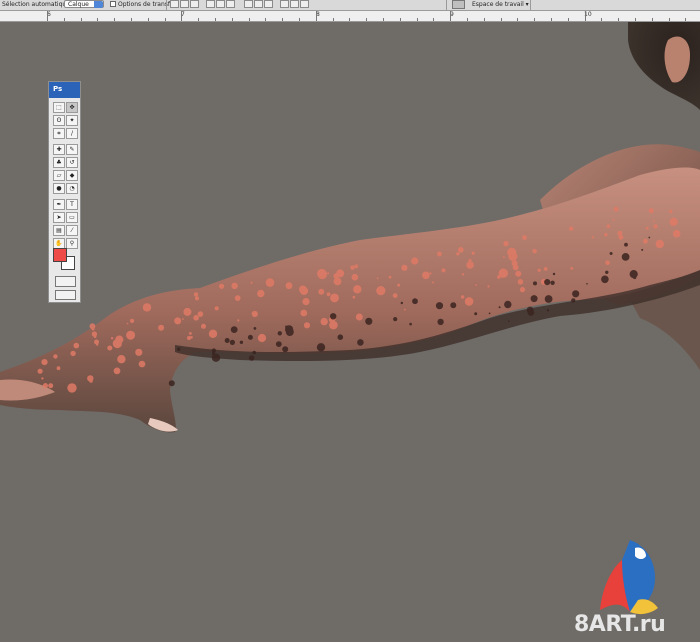 This screenshot has height=642, width=700. What do you see at coordinates (184, 4) in the screenshot?
I see `align-middle-icon` at bounding box center [184, 4].